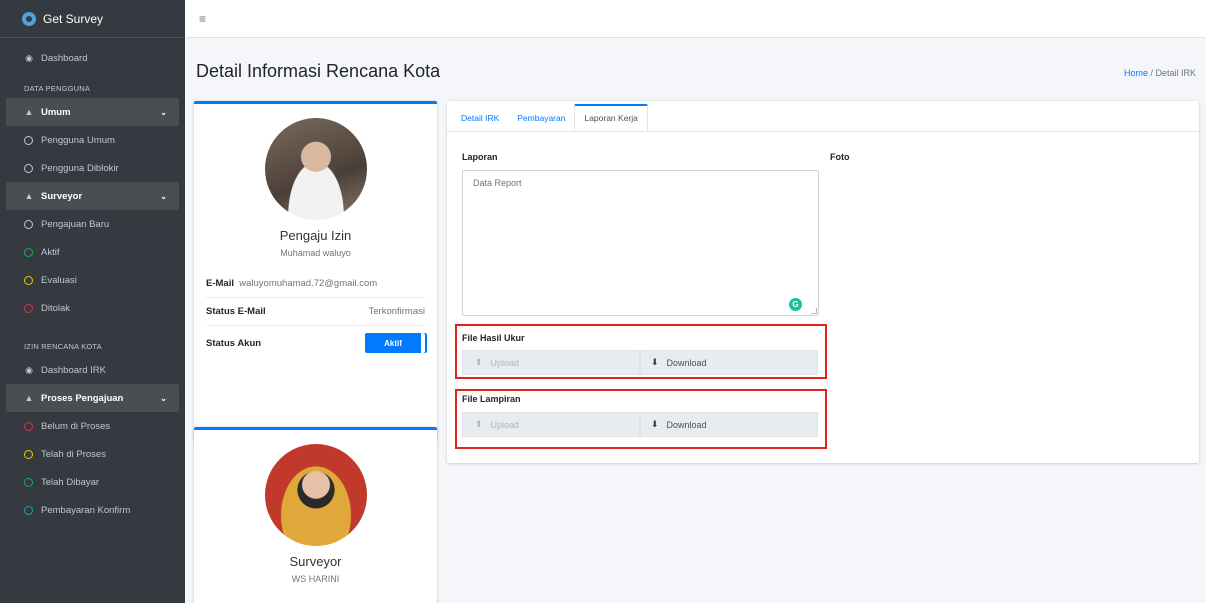 This screenshot has width=1206, height=603. I want to click on surveyor-card: Surveyor WS HARINI, so click(315, 515).